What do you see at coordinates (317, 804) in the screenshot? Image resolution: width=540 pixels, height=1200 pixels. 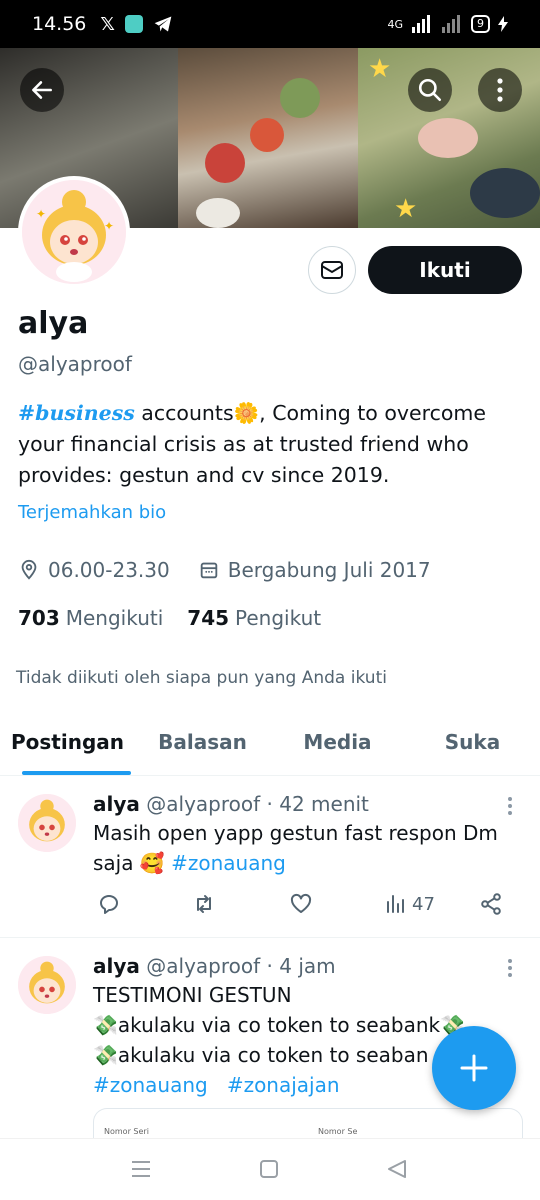 I see `tweet-time: · 42 menit` at bounding box center [317, 804].